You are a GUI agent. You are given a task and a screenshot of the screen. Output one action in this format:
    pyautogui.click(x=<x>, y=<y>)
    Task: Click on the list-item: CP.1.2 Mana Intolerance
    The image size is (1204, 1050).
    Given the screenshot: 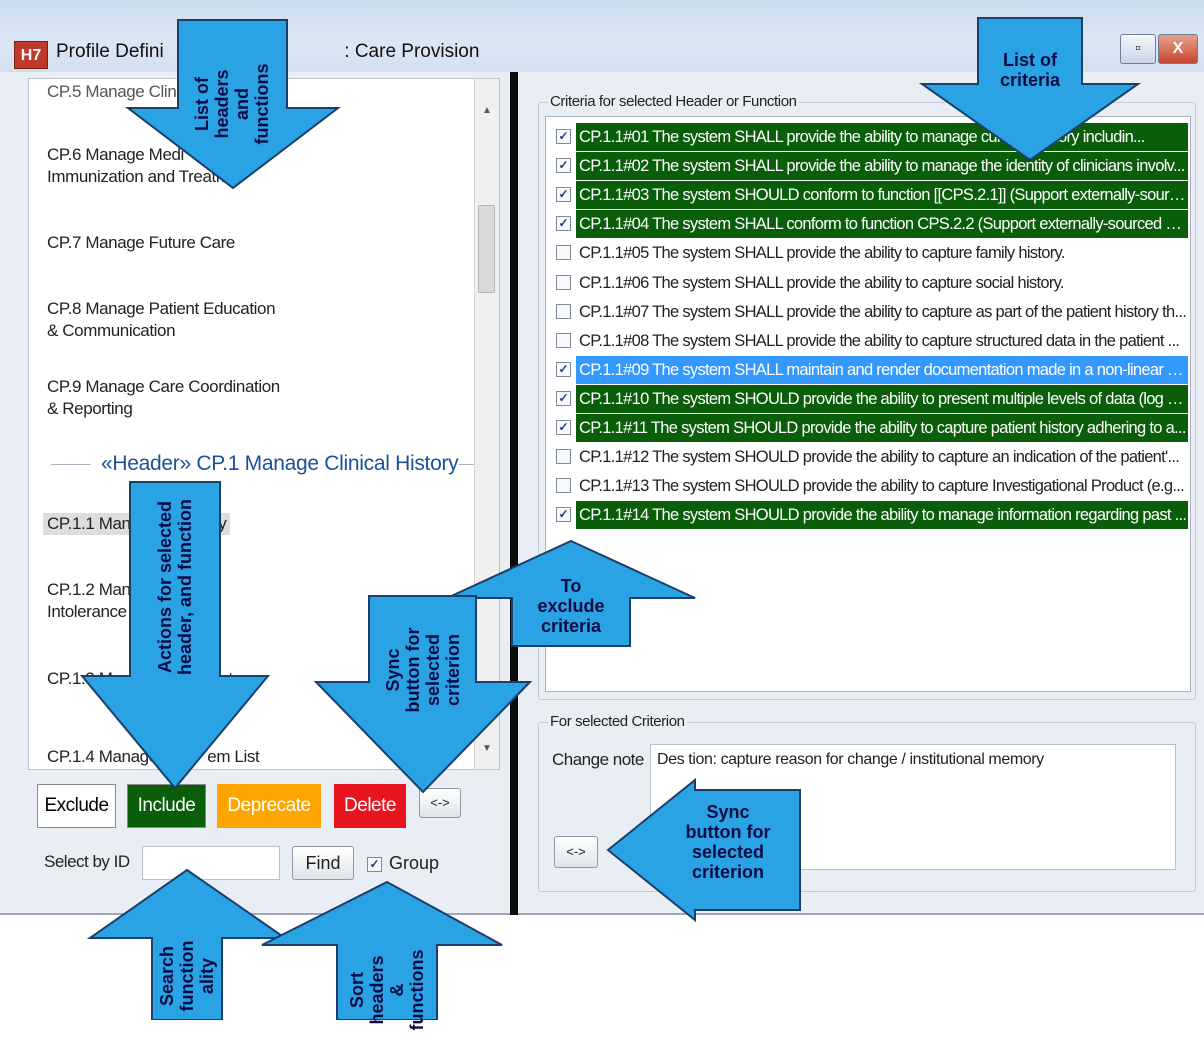 What is the action you would take?
    pyautogui.click(x=93, y=601)
    